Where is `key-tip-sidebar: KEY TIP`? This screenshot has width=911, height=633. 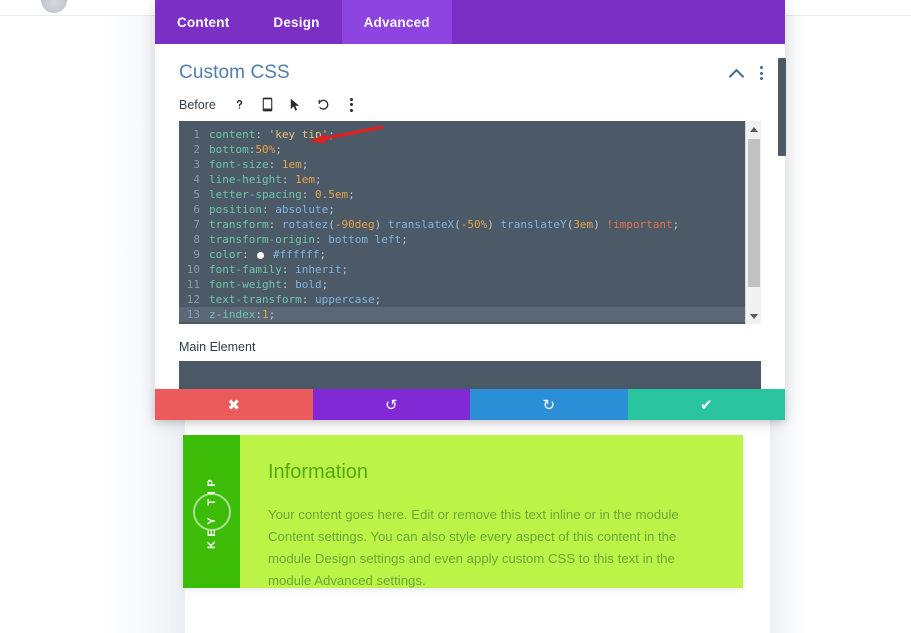
key-tip-sidebar: KEY TIP is located at coordinates (211, 511).